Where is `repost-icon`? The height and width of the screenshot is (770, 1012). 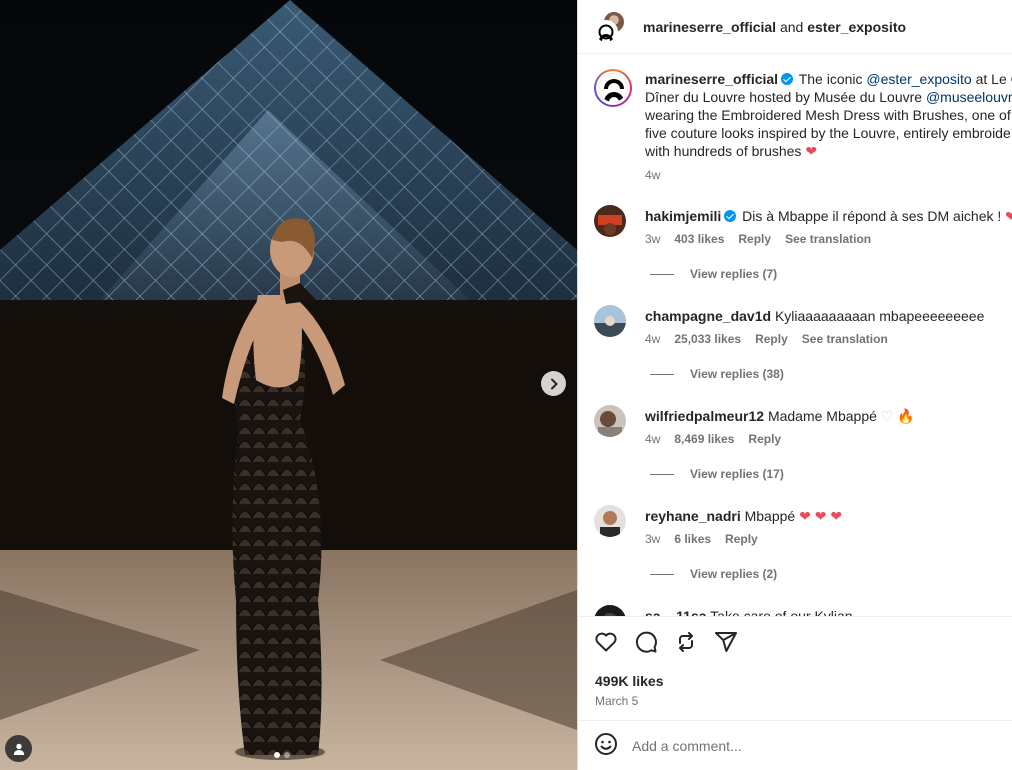
repost-icon is located at coordinates (686, 642).